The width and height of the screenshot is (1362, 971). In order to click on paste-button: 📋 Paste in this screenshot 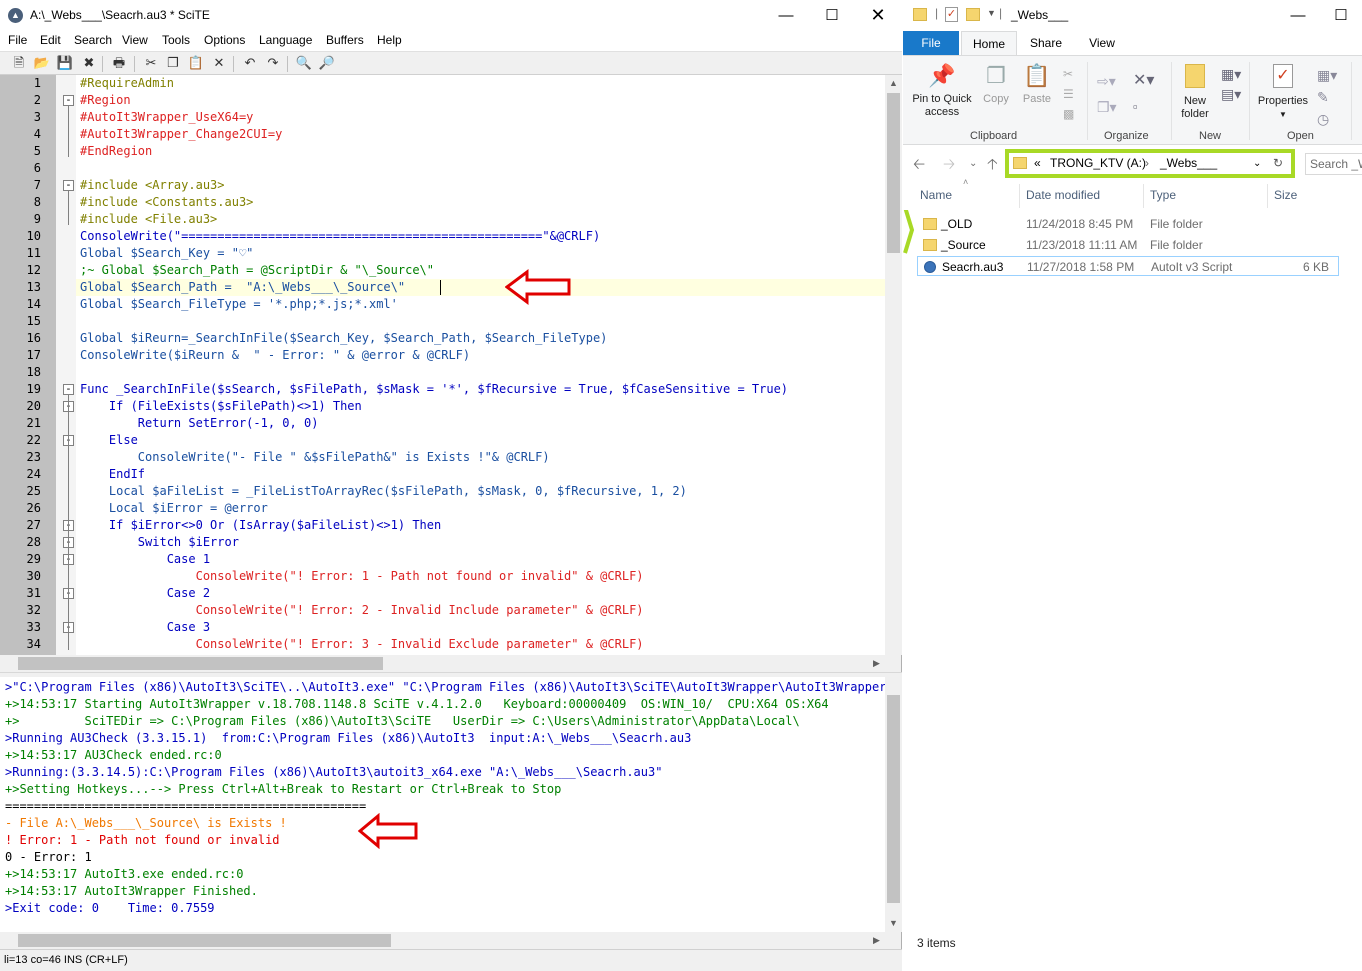, I will do `click(1037, 84)`.